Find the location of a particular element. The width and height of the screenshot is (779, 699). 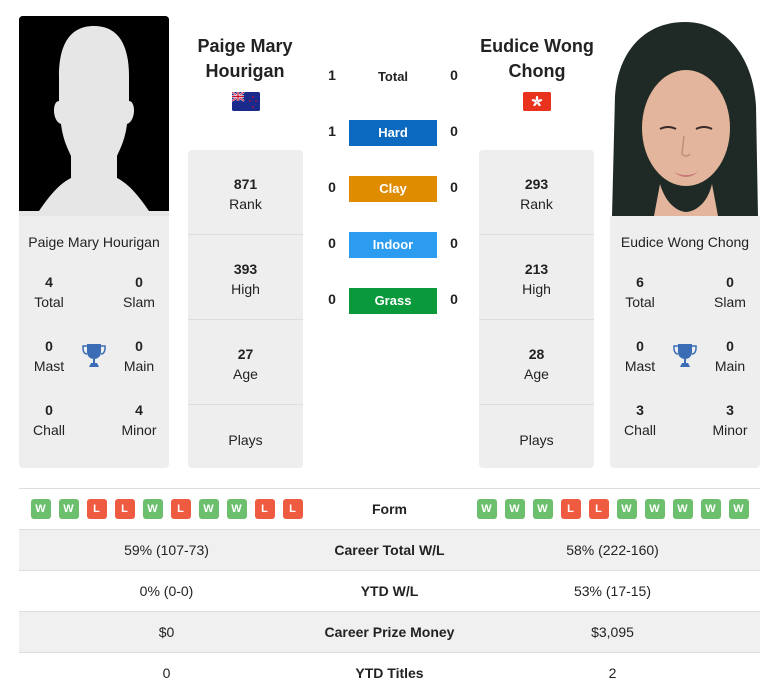

player2-stats-card: 293 Rank 213 High 28 Age Plays is located at coordinates (536, 309).